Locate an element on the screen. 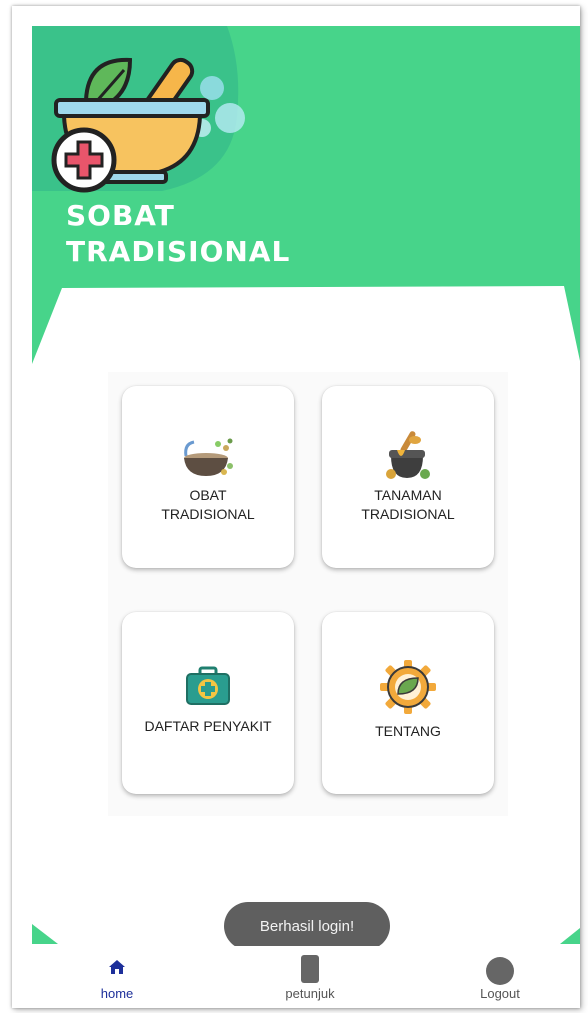 This screenshot has height=1013, width=588. app-title: SOBAT TRADISIONAL is located at coordinates (178, 234).